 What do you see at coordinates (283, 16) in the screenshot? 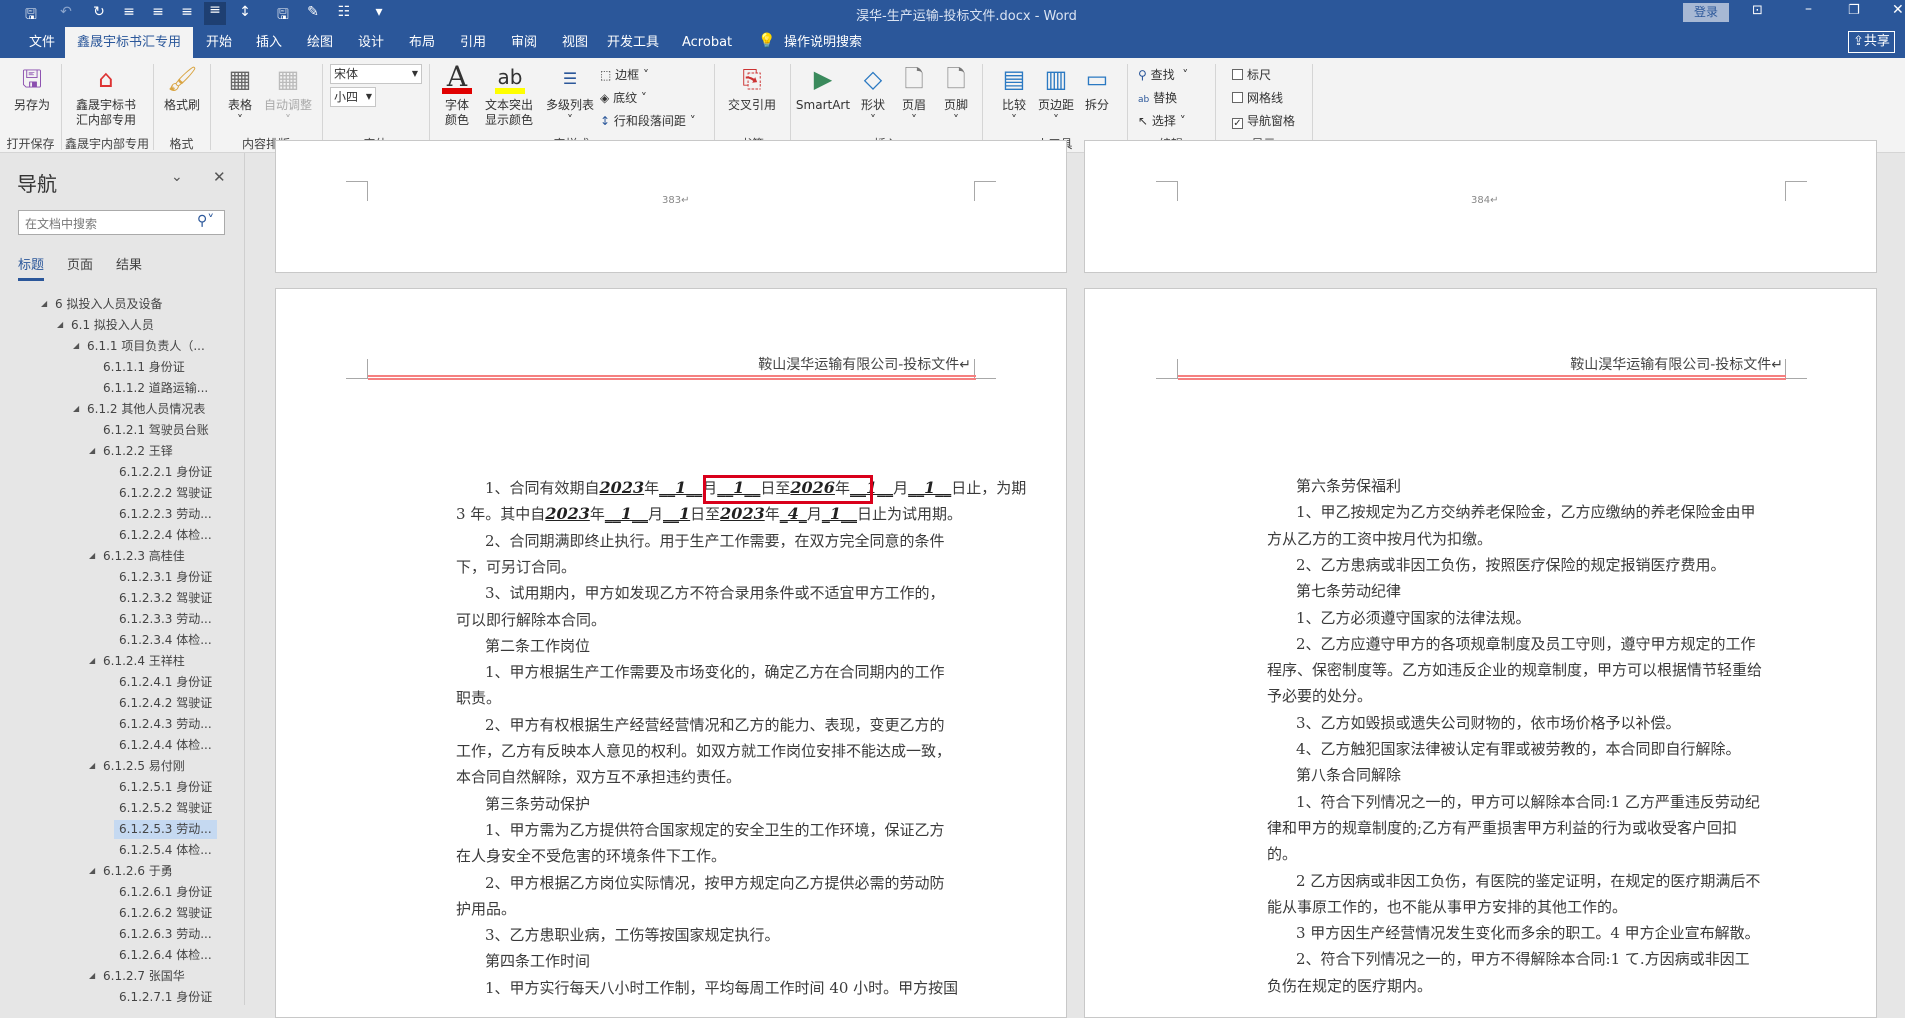
I see `save-as-icon: 🖫` at bounding box center [283, 16].